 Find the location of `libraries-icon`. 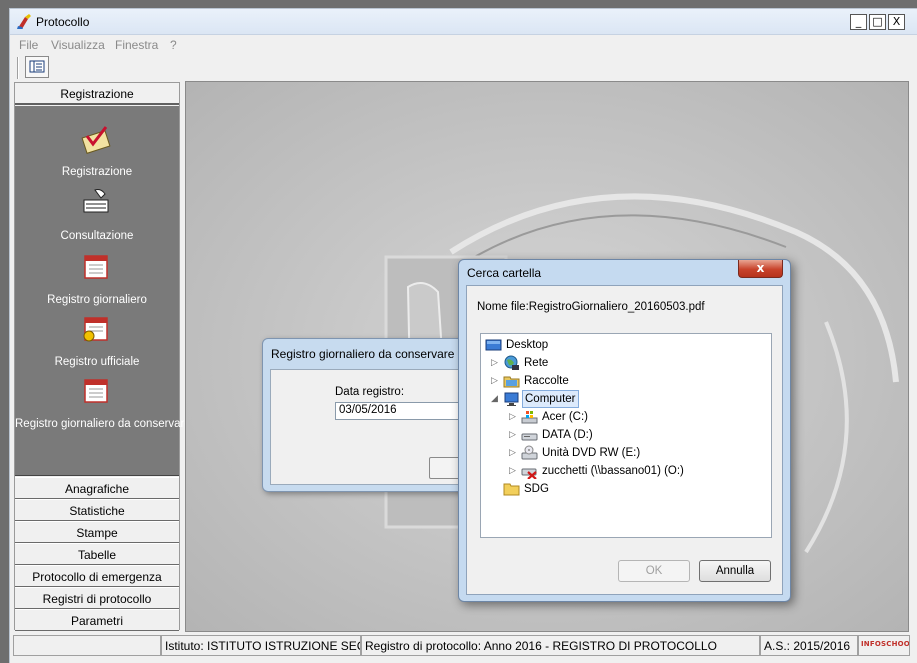

libraries-icon is located at coordinates (511, 382).